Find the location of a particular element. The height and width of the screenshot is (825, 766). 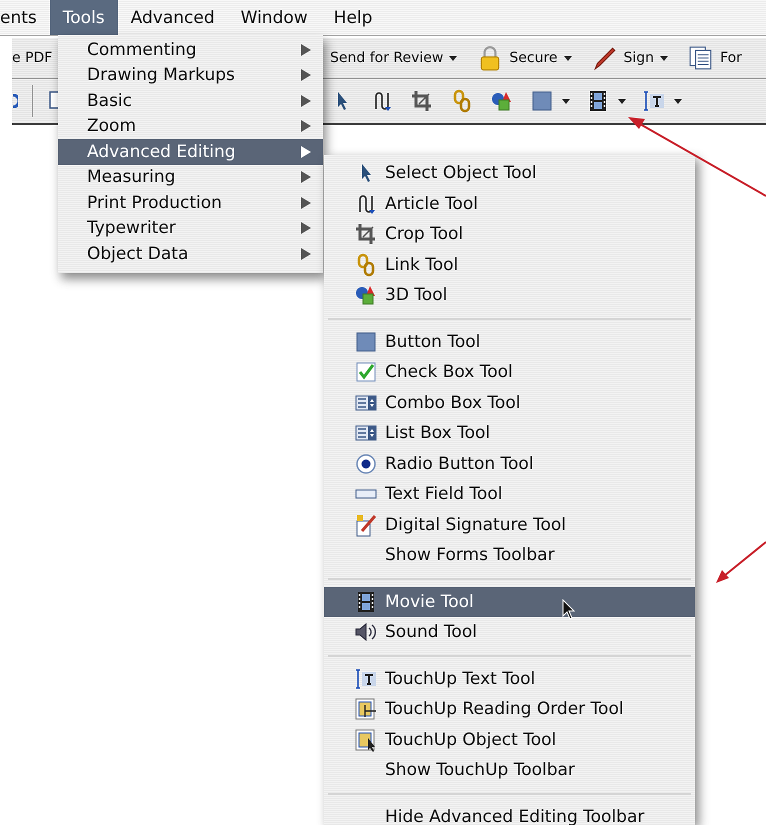

menu-item: Digital Signature Tool is located at coordinates (509, 525).